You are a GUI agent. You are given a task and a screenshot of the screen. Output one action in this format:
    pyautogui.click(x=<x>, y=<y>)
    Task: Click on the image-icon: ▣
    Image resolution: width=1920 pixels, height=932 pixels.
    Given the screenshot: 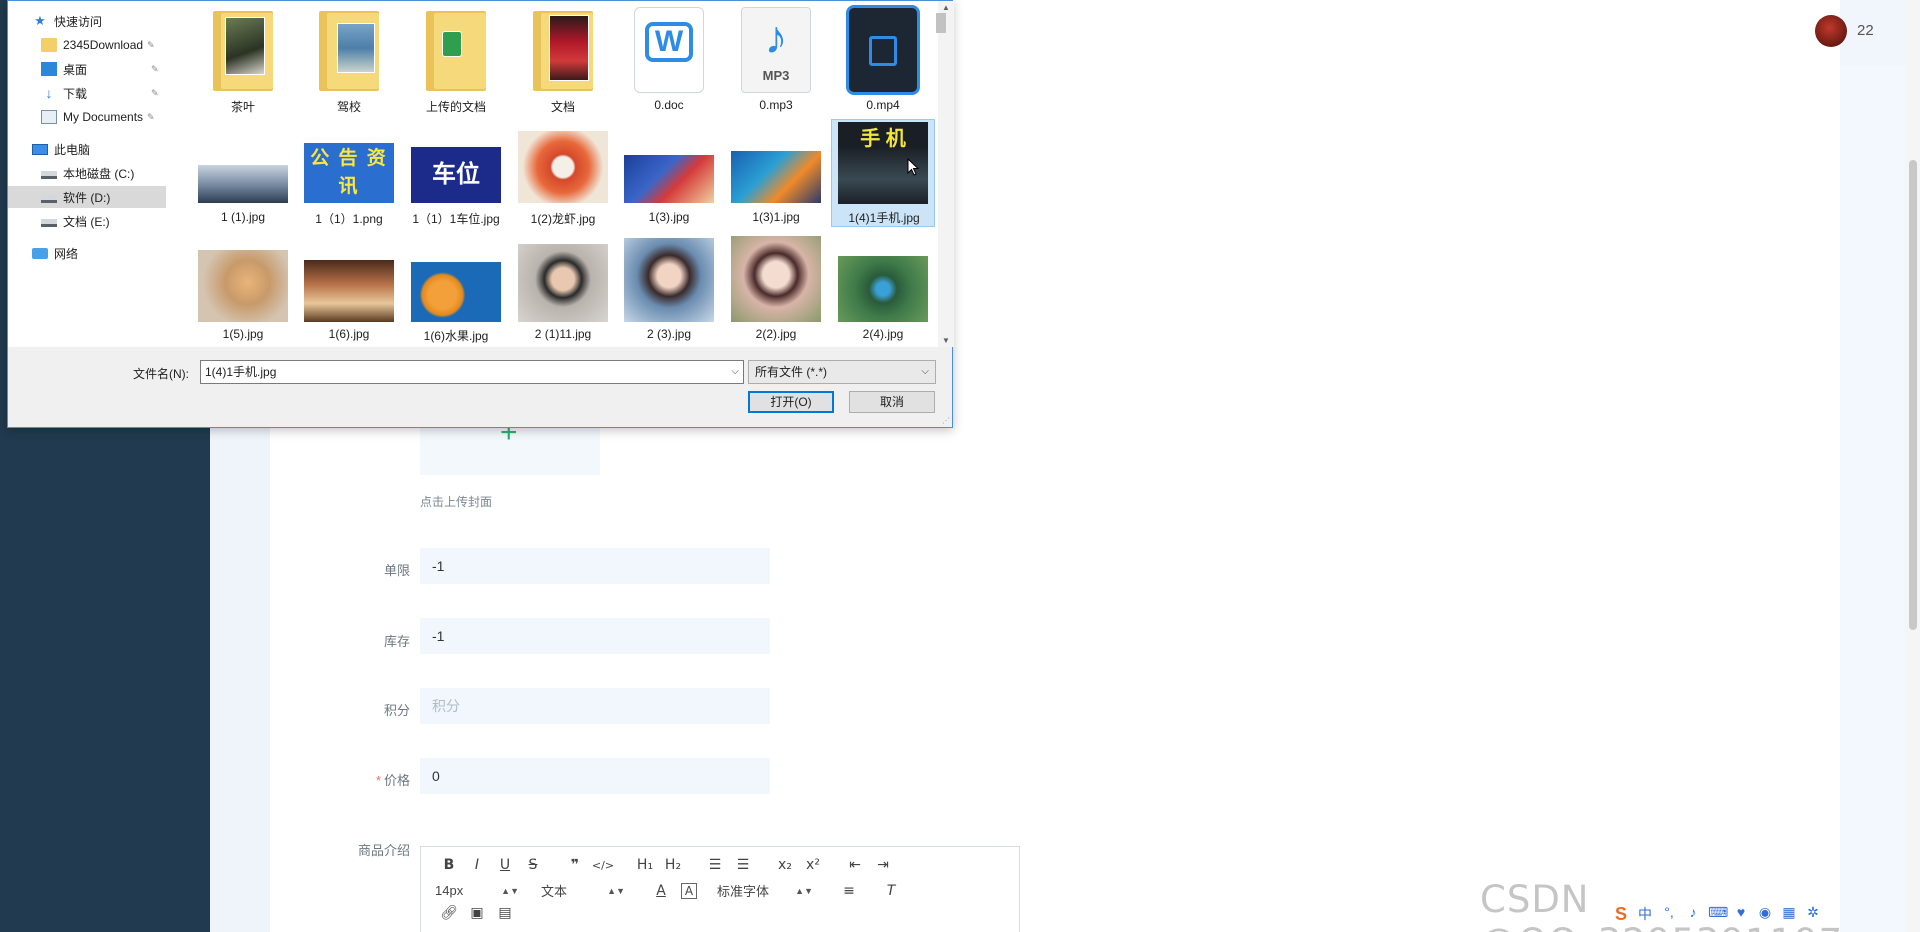 What is the action you would take?
    pyautogui.click(x=477, y=913)
    